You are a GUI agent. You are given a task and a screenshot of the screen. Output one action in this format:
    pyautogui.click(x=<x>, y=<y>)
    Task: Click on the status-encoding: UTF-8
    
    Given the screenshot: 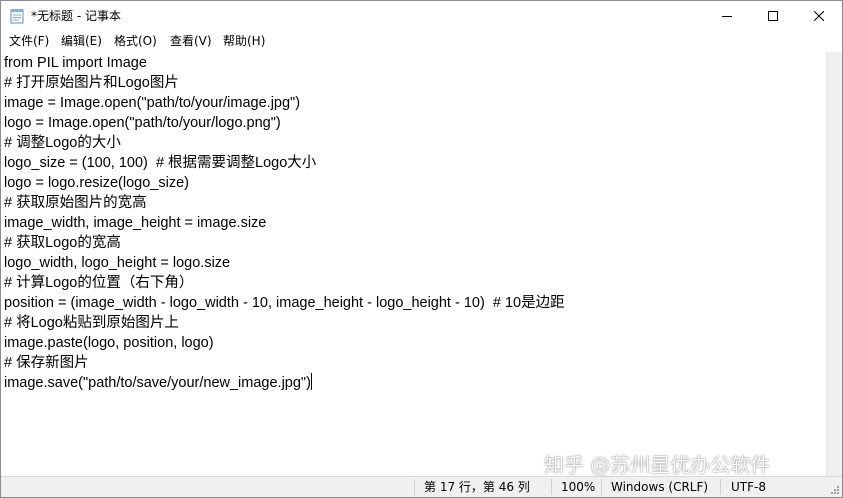 What is the action you would take?
    pyautogui.click(x=748, y=487)
    